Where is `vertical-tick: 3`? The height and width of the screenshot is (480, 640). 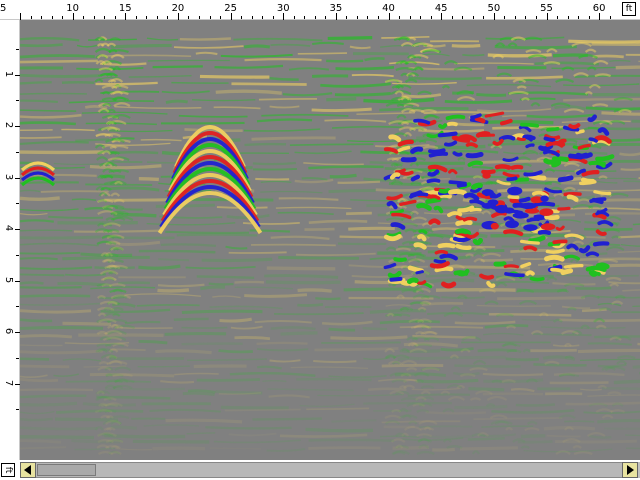
vertical-tick: 3 is located at coordinates (10, 178).